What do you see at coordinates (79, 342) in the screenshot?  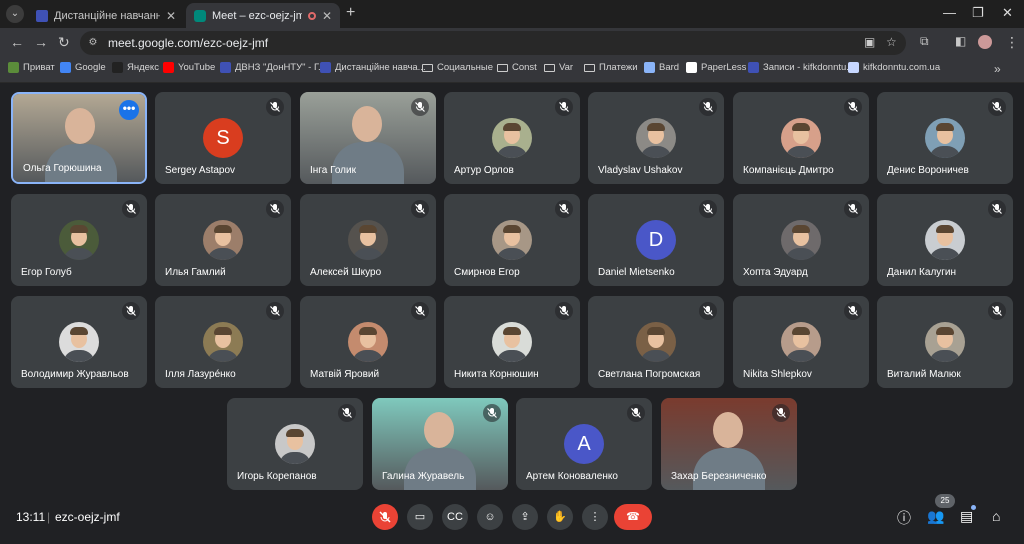 I see `participant-tile: Володимир Журавльов` at bounding box center [79, 342].